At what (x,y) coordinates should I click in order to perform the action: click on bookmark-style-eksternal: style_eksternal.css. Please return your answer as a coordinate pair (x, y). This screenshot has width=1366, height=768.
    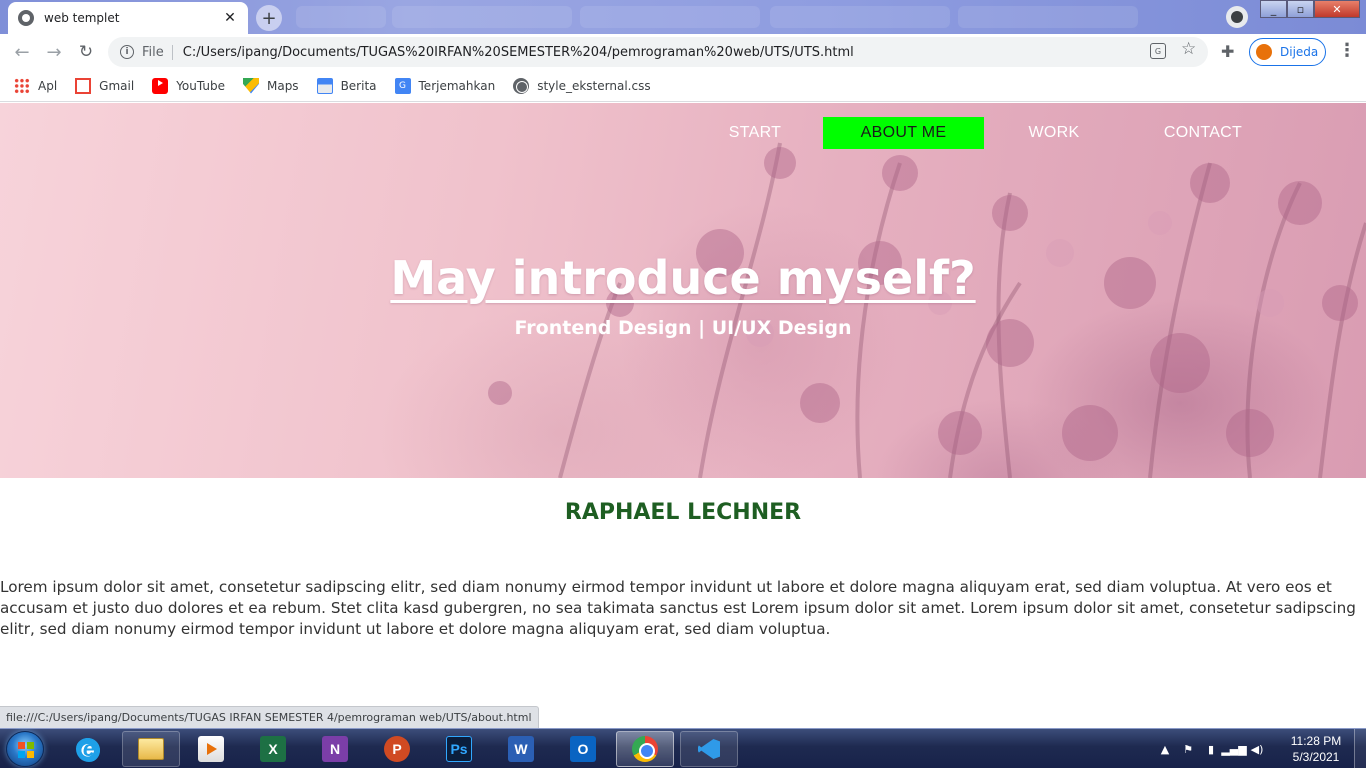
    Looking at the image, I should click on (582, 85).